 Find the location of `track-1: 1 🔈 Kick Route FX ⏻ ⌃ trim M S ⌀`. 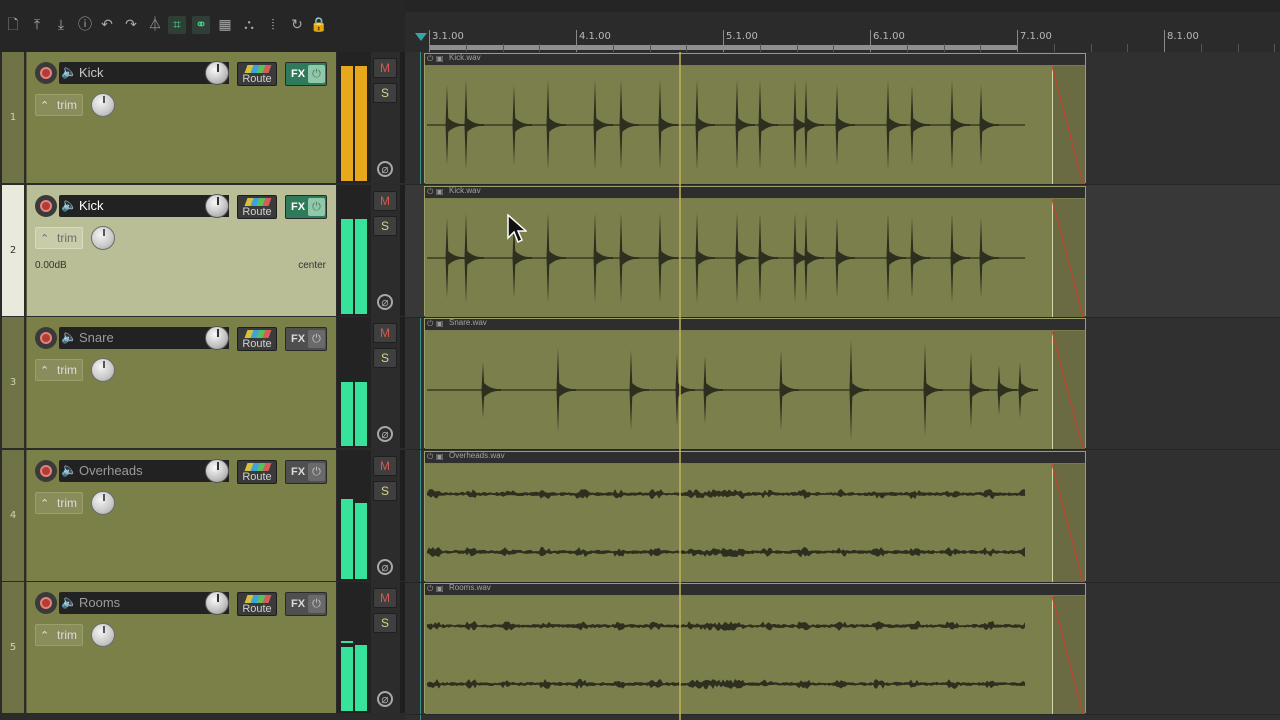

track-1: 1 🔈 Kick Route FX ⏻ ⌃ trim M S ⌀ is located at coordinates (202, 118).